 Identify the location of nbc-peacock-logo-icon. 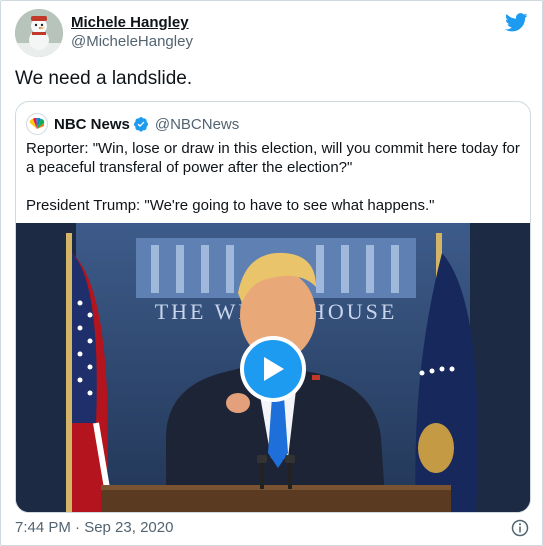
(37, 124).